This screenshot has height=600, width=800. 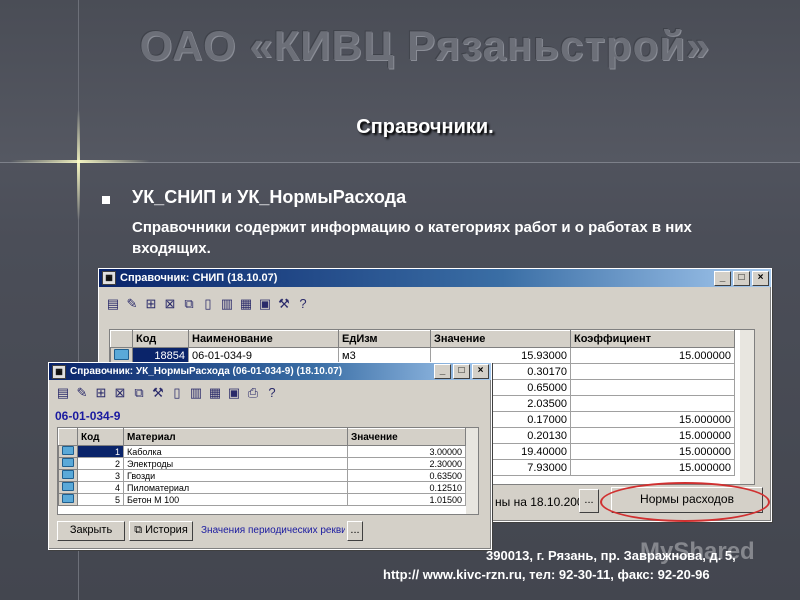 What do you see at coordinates (262, 487) in the screenshot?
I see `table-row: 4 Пиломатериал 0.12510` at bounding box center [262, 487].